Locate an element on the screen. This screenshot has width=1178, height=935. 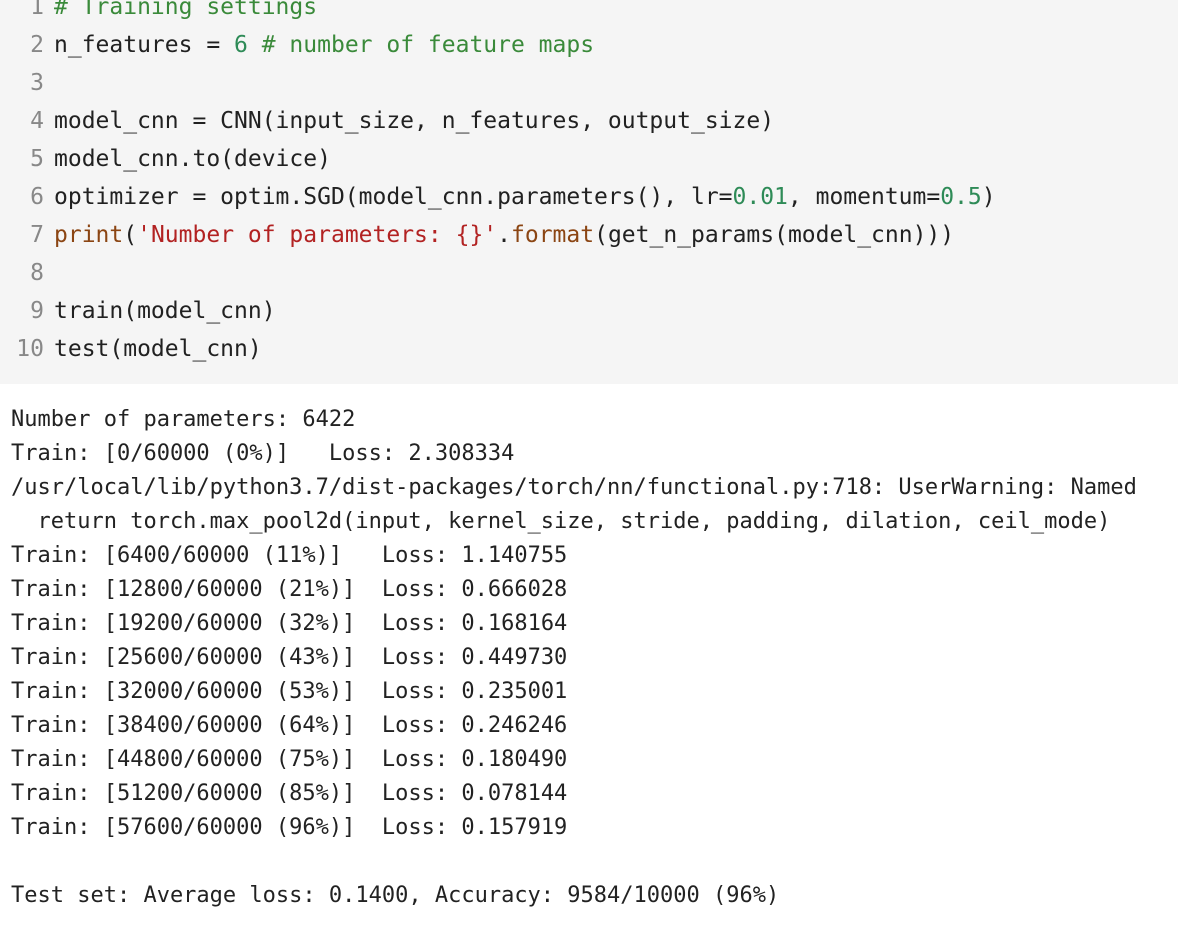
line-number: 4 is located at coordinates (37, 121).